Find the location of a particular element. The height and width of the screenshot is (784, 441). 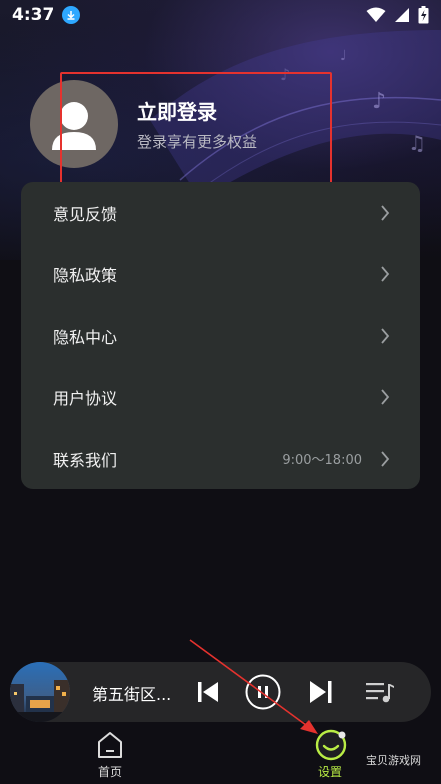

annotation-arrow is located at coordinates (253, 686).